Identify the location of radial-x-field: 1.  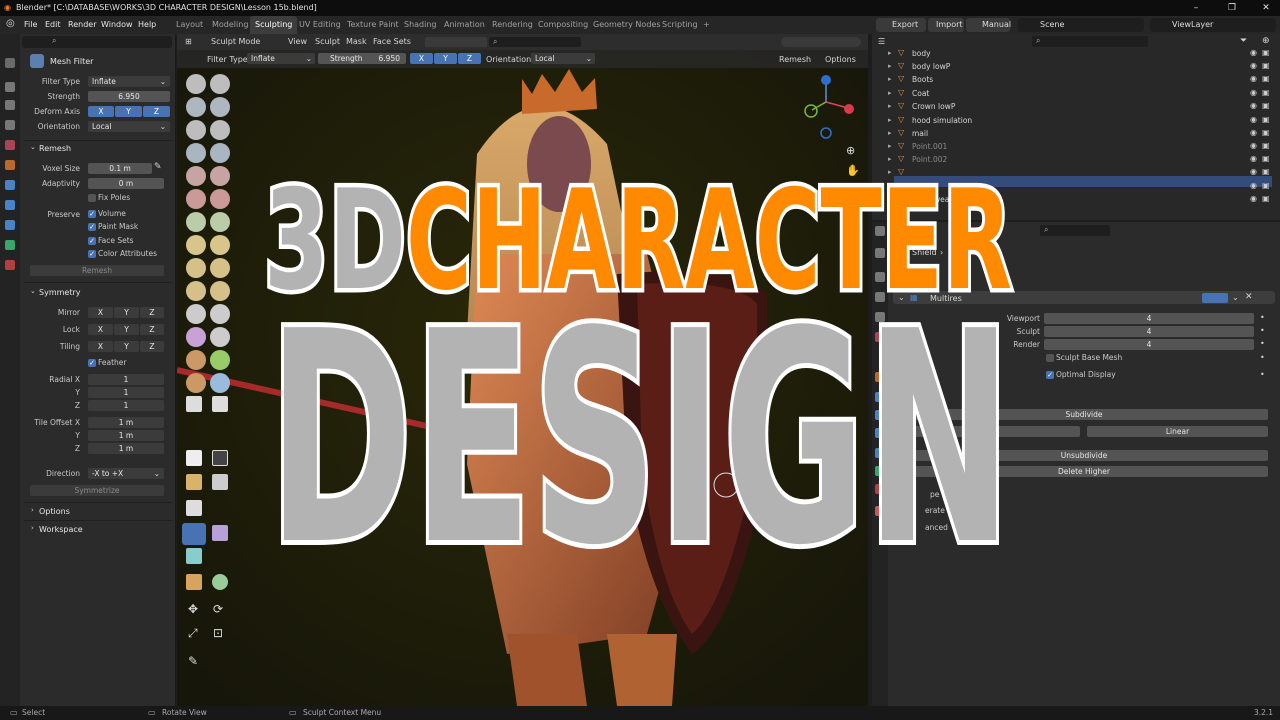
(126, 379).